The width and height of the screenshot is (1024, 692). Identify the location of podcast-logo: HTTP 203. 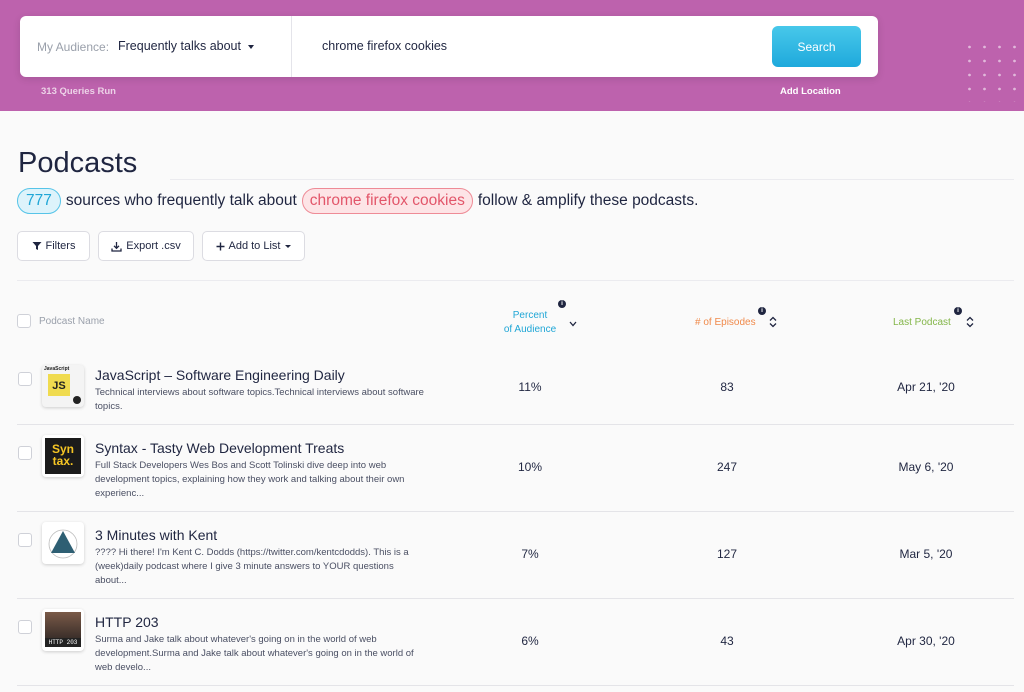
(63, 630).